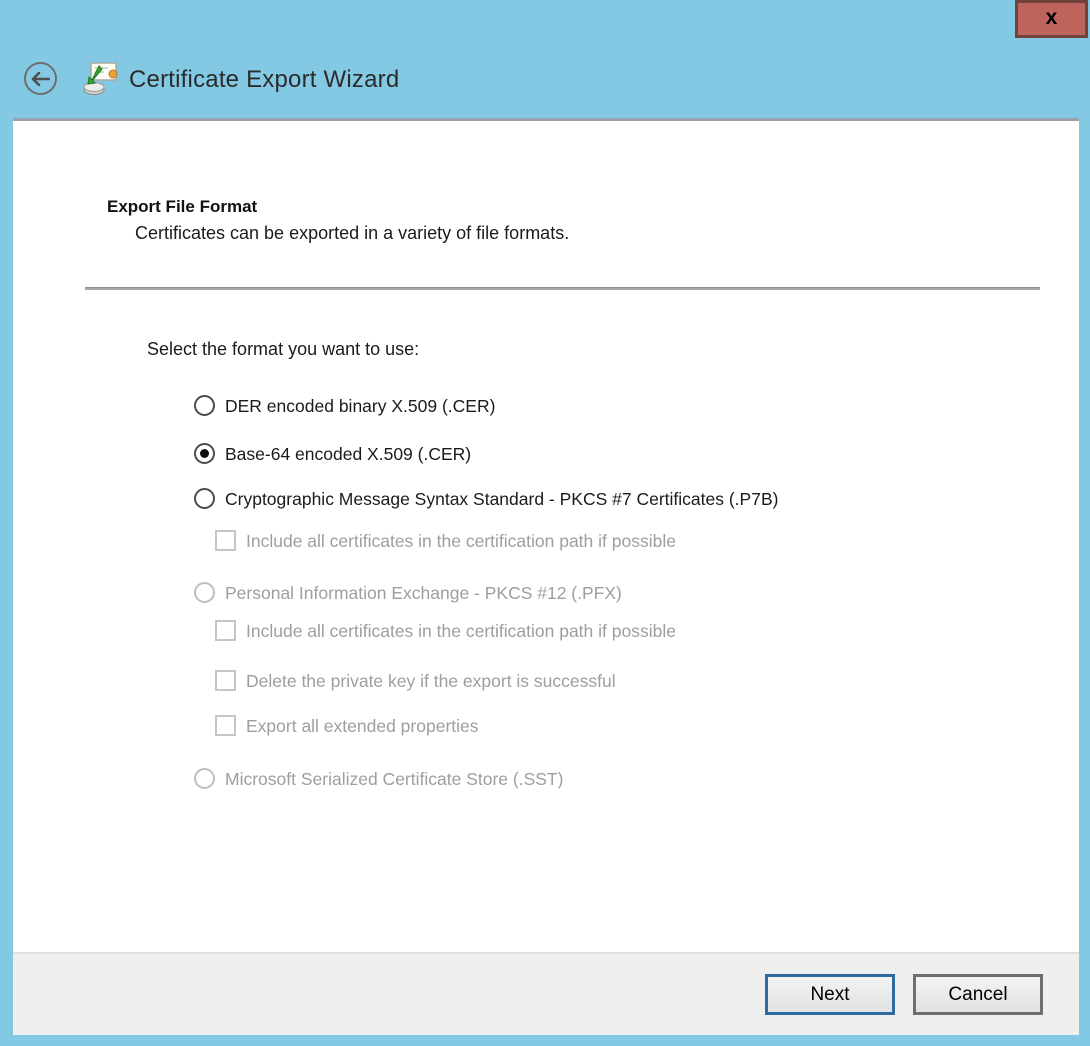 This screenshot has width=1090, height=1046. What do you see at coordinates (562, 288) in the screenshot?
I see `section-divider` at bounding box center [562, 288].